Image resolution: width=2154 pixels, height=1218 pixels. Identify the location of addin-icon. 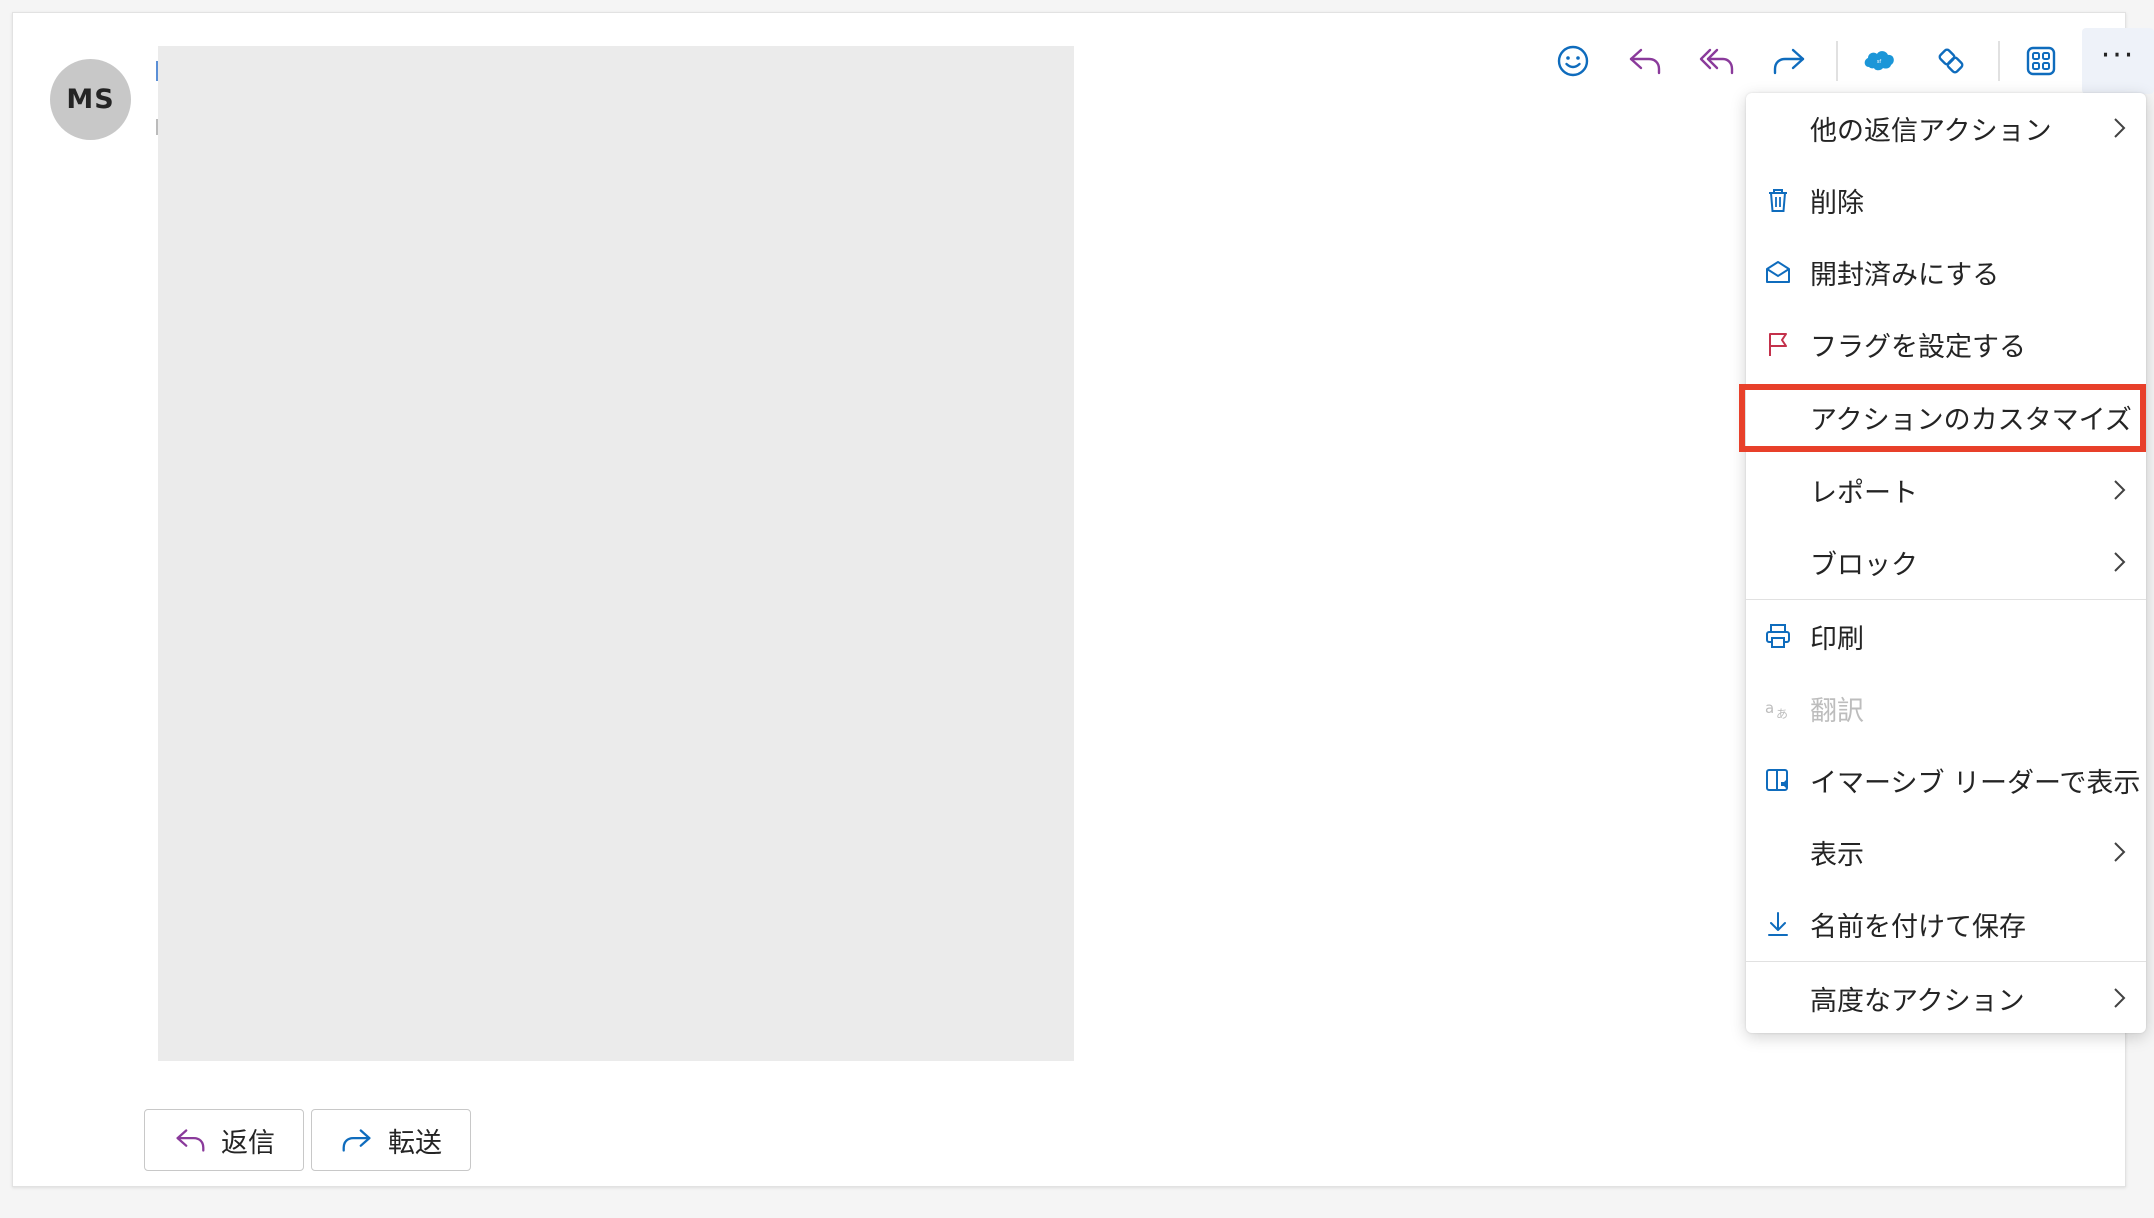
(1951, 61).